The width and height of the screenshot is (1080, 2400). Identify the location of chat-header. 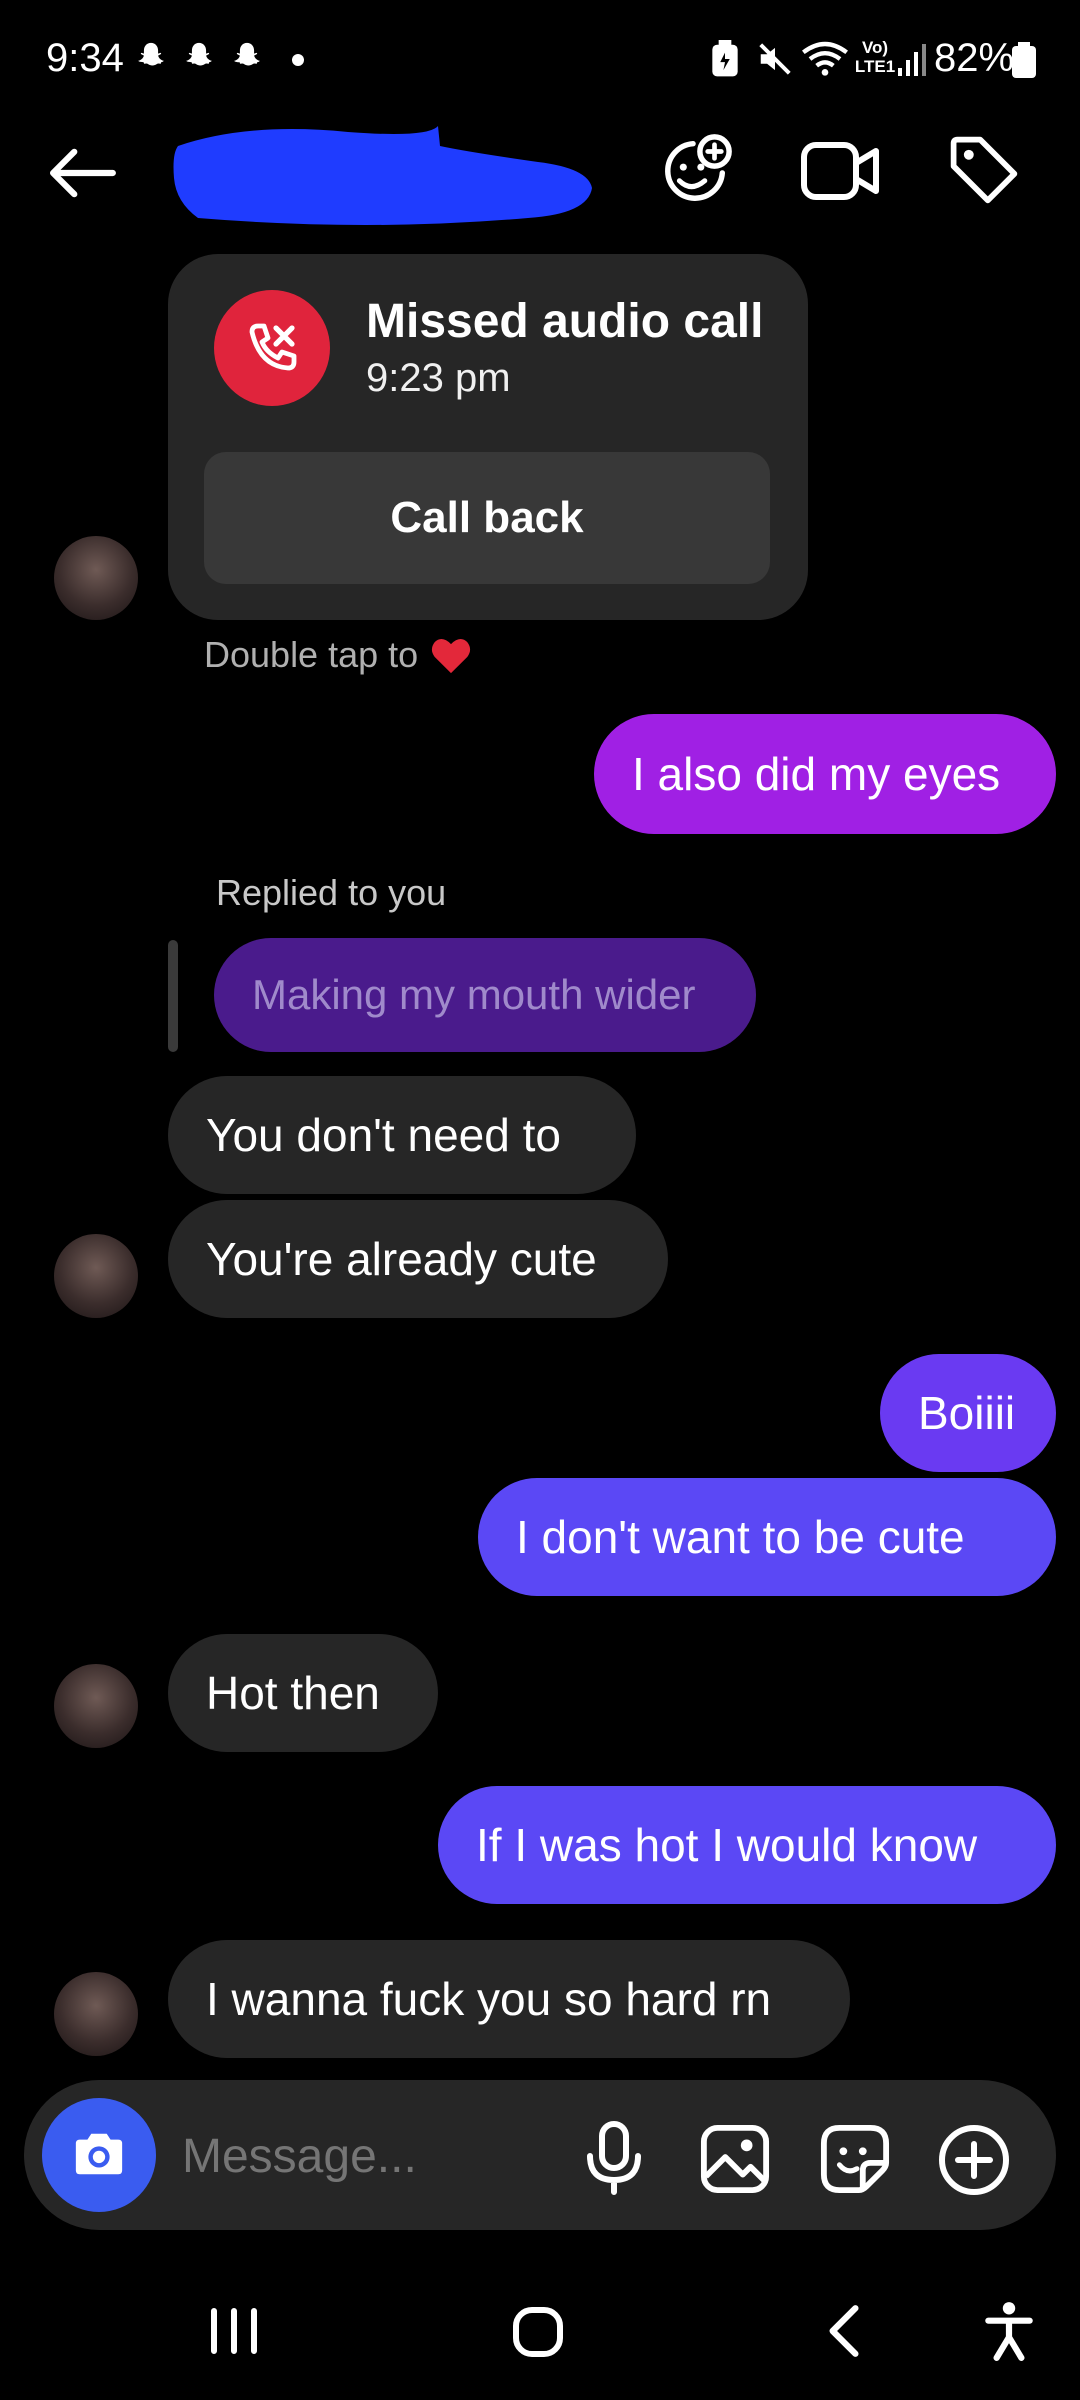
(540, 175).